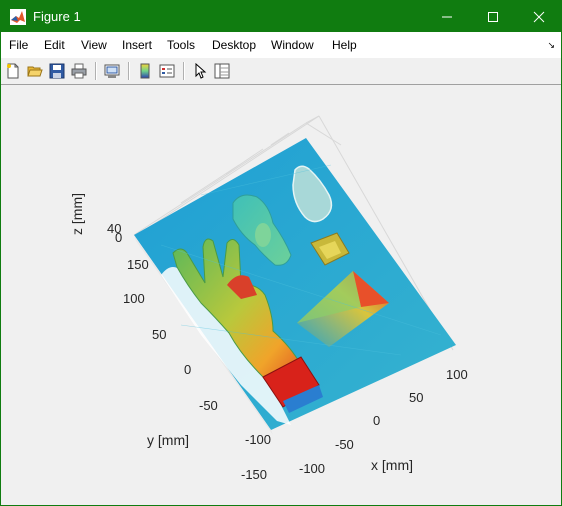 This screenshot has height=506, width=562. I want to click on x-tick: 100, so click(457, 374).